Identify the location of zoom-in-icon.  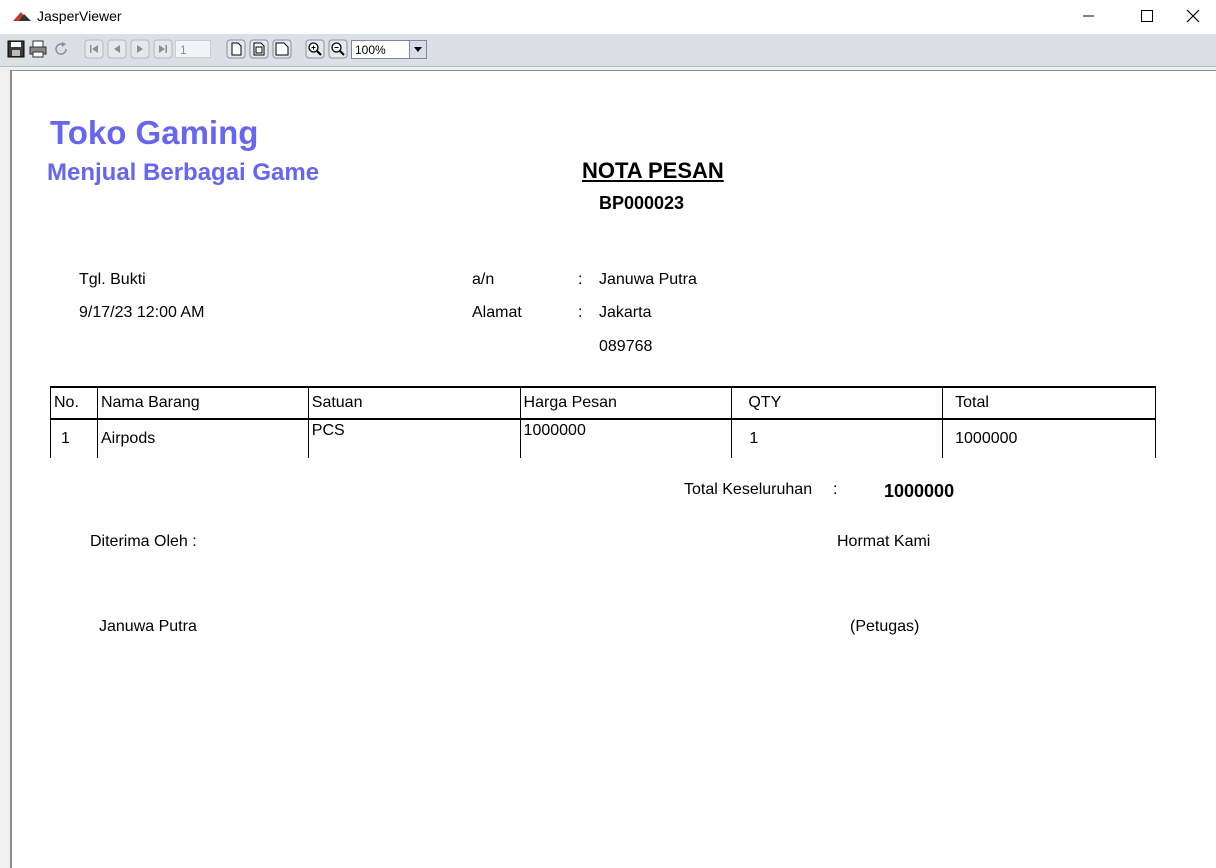
(315, 49).